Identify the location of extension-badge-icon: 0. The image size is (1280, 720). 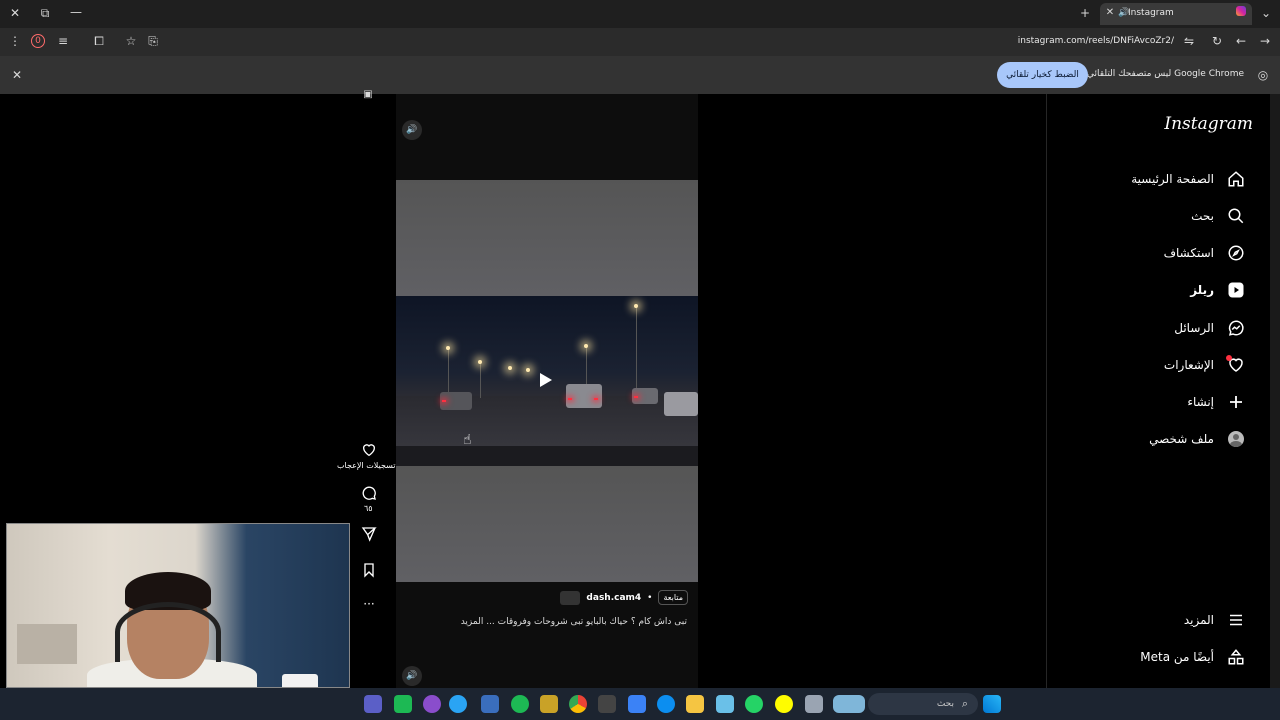
(38, 41).